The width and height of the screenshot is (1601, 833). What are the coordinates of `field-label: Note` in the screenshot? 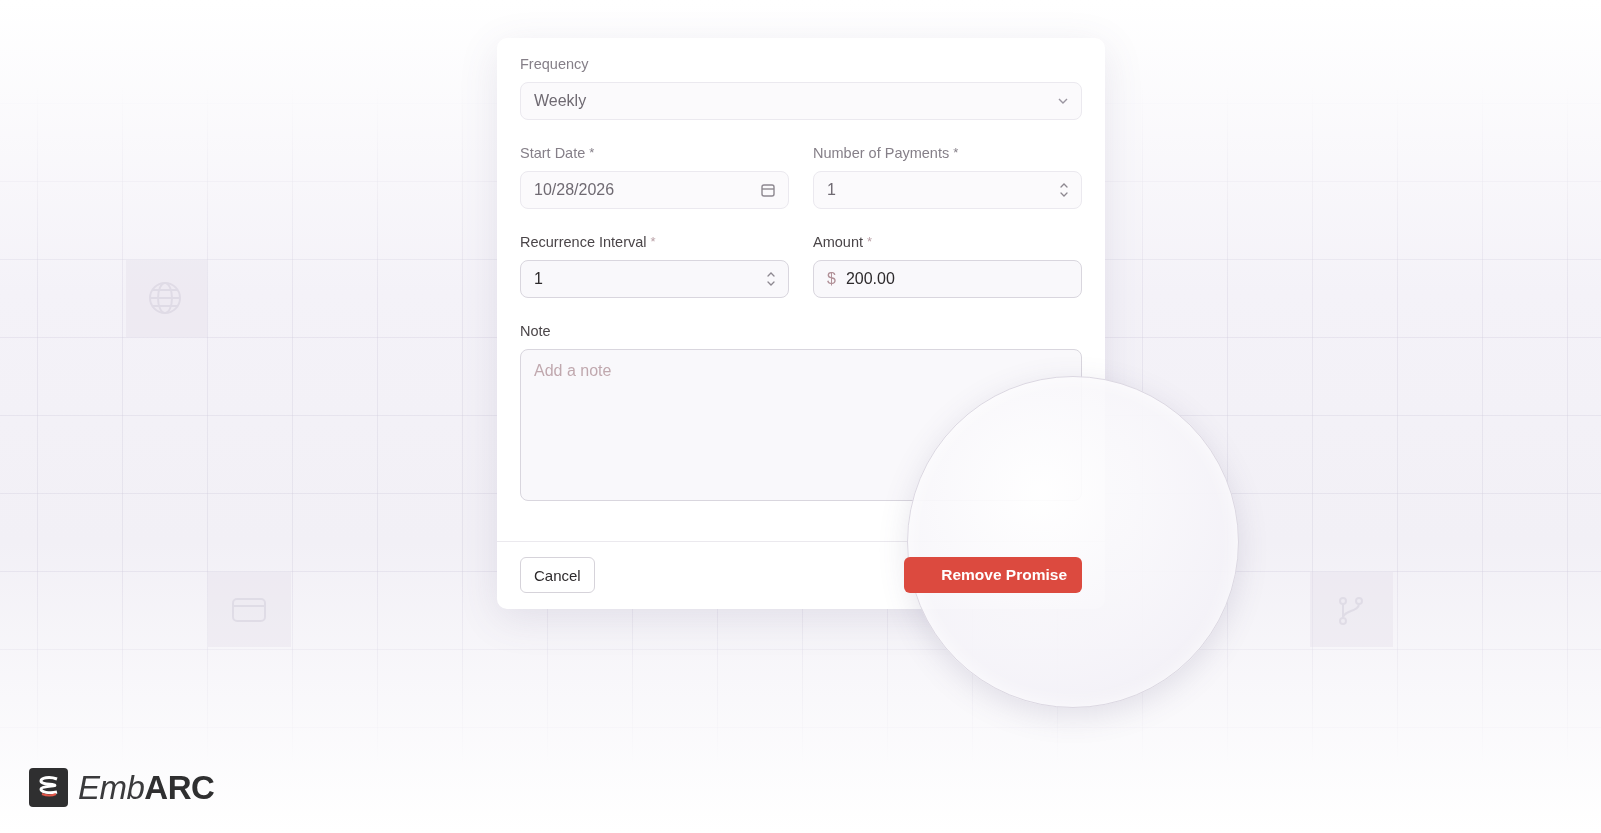 It's located at (535, 331).